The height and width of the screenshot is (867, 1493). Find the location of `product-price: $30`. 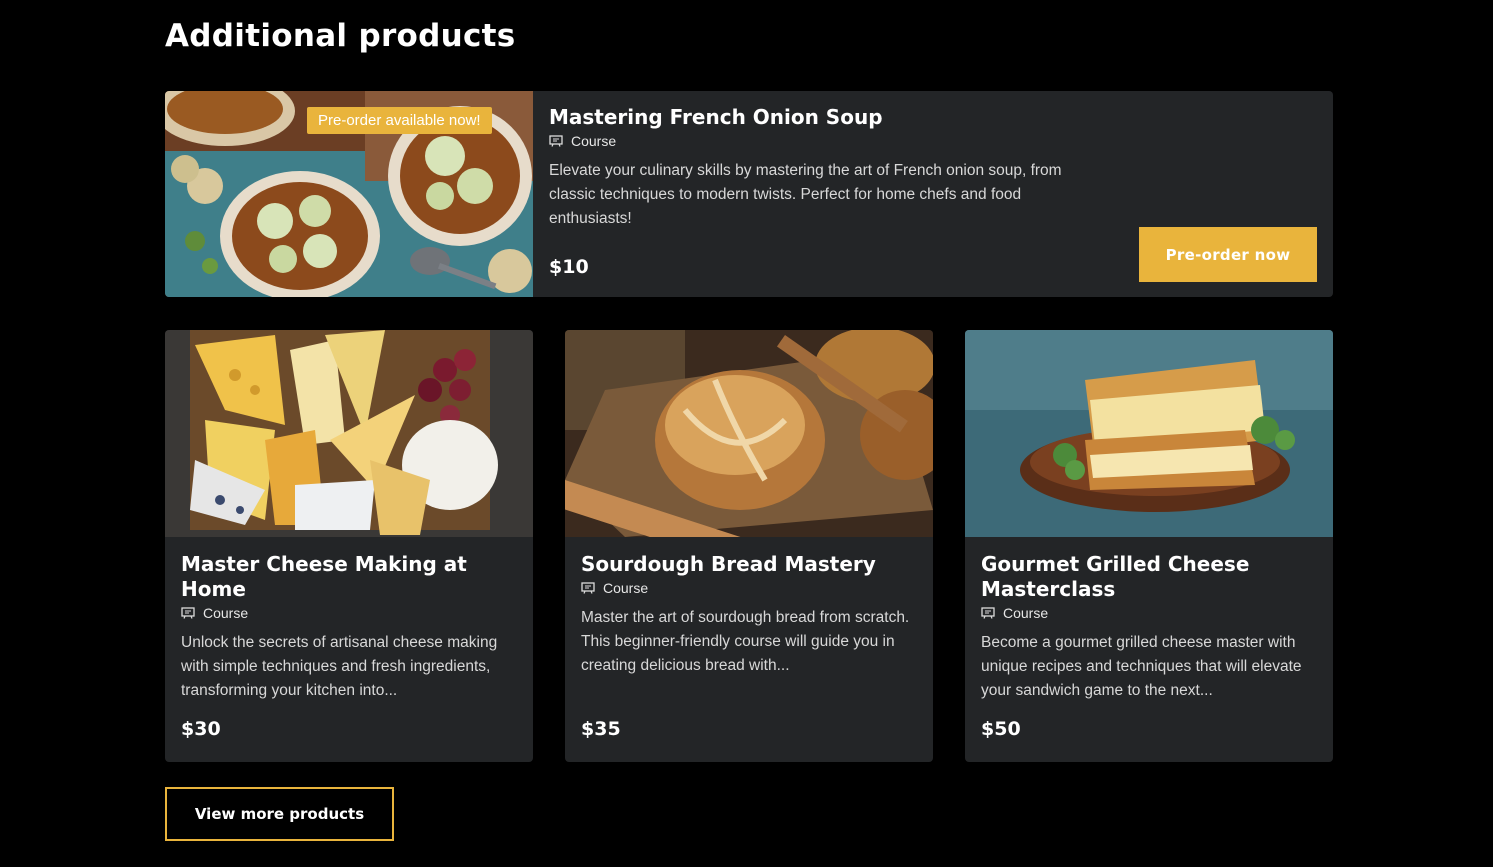

product-price: $30 is located at coordinates (201, 729).